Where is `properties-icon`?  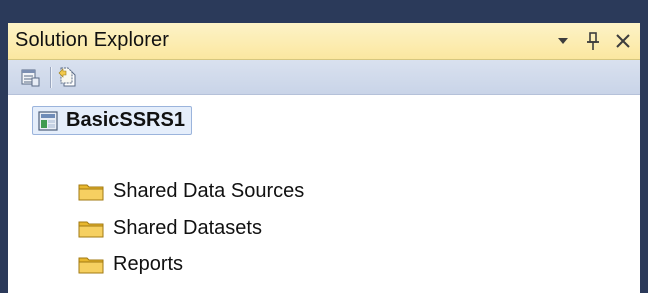 properties-icon is located at coordinates (30, 78).